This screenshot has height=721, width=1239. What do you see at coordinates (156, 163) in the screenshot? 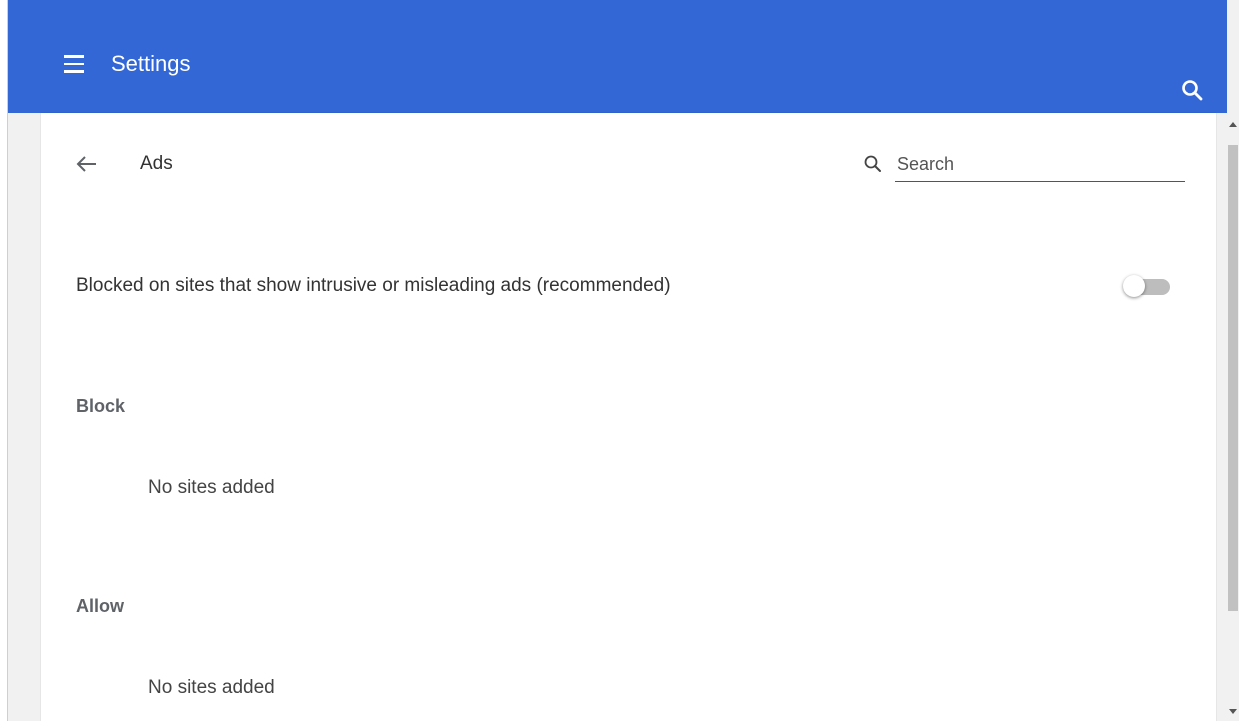
I see `page-title: Ads` at bounding box center [156, 163].